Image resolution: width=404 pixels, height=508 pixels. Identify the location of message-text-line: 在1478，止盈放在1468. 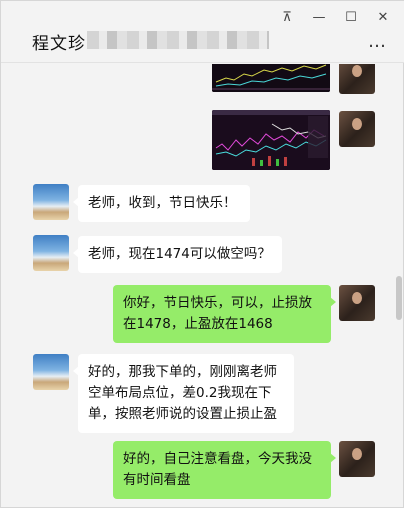
(198, 324).